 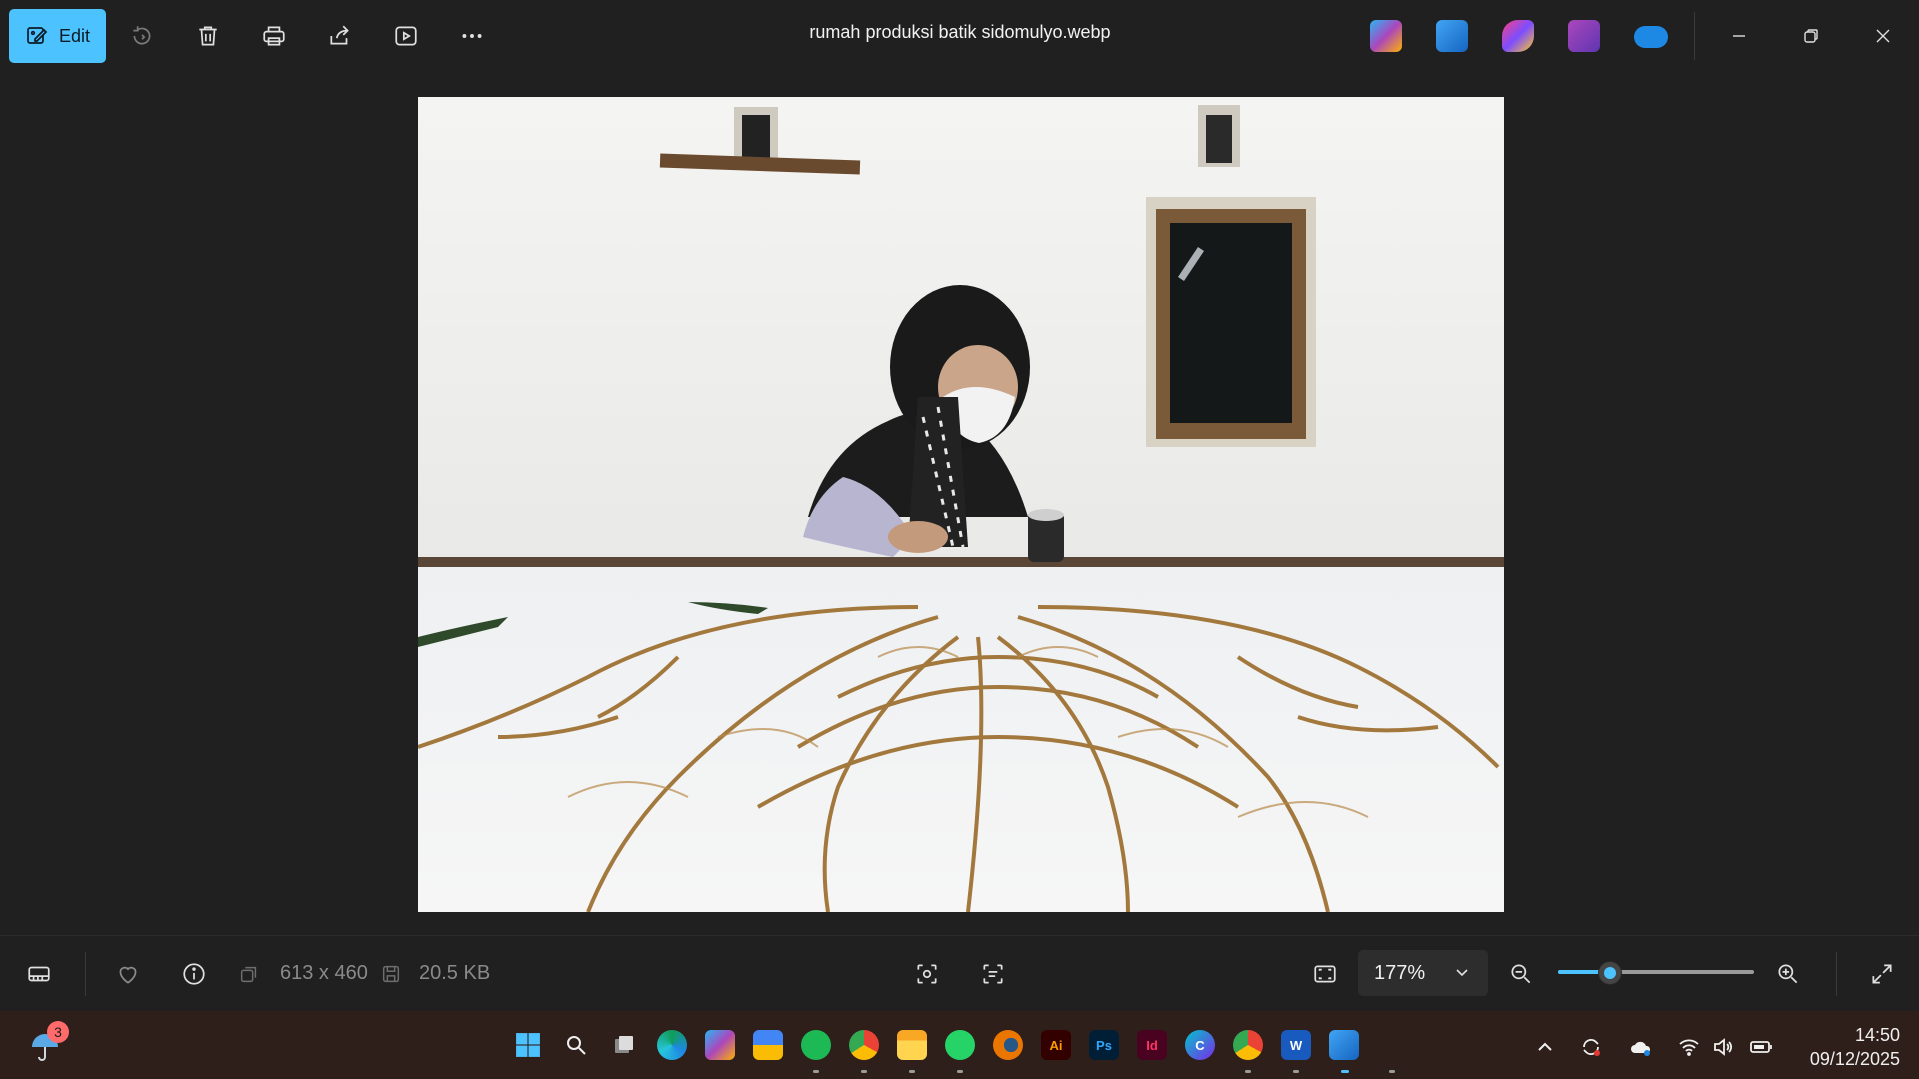 What do you see at coordinates (959, 36) in the screenshot?
I see `title-bar: Edit rumah produksi batik sidomulyo.webp` at bounding box center [959, 36].